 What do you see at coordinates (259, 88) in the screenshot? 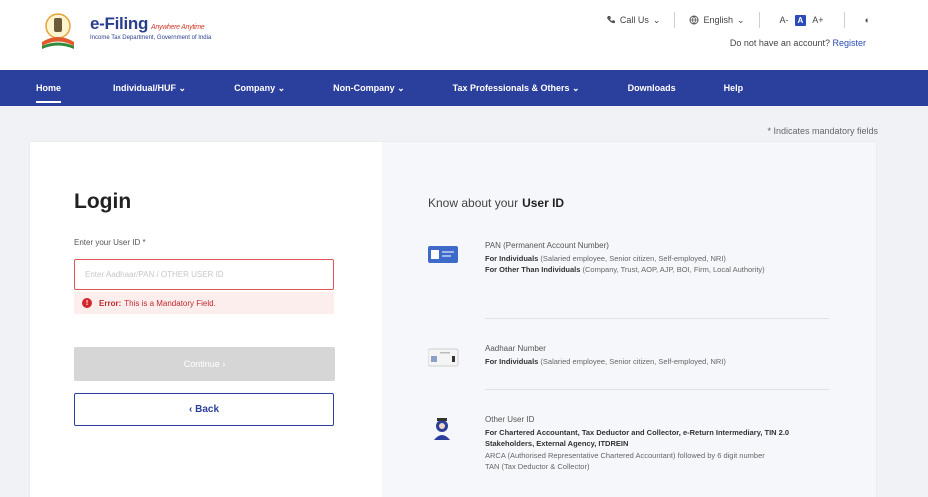
I see `nav-company: Company ⌄` at bounding box center [259, 88].